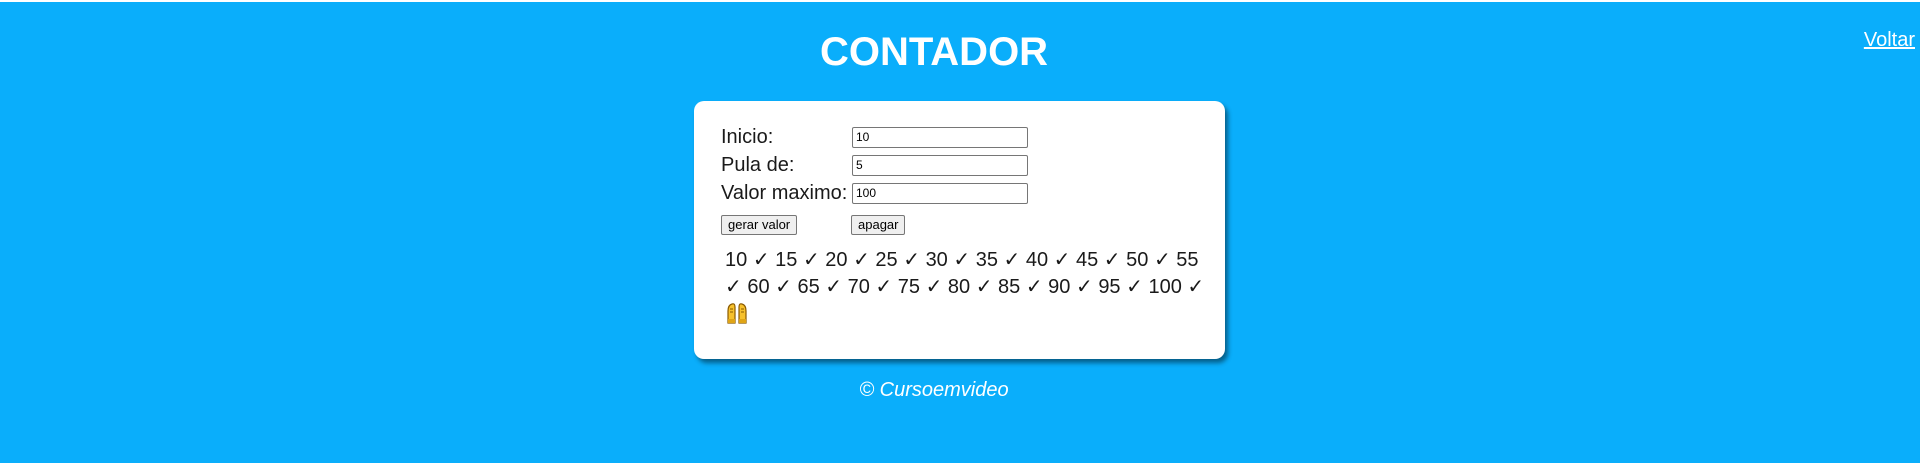 This screenshot has height=463, width=1920. Describe the element at coordinates (940, 193) in the screenshot. I see `max-input` at that location.